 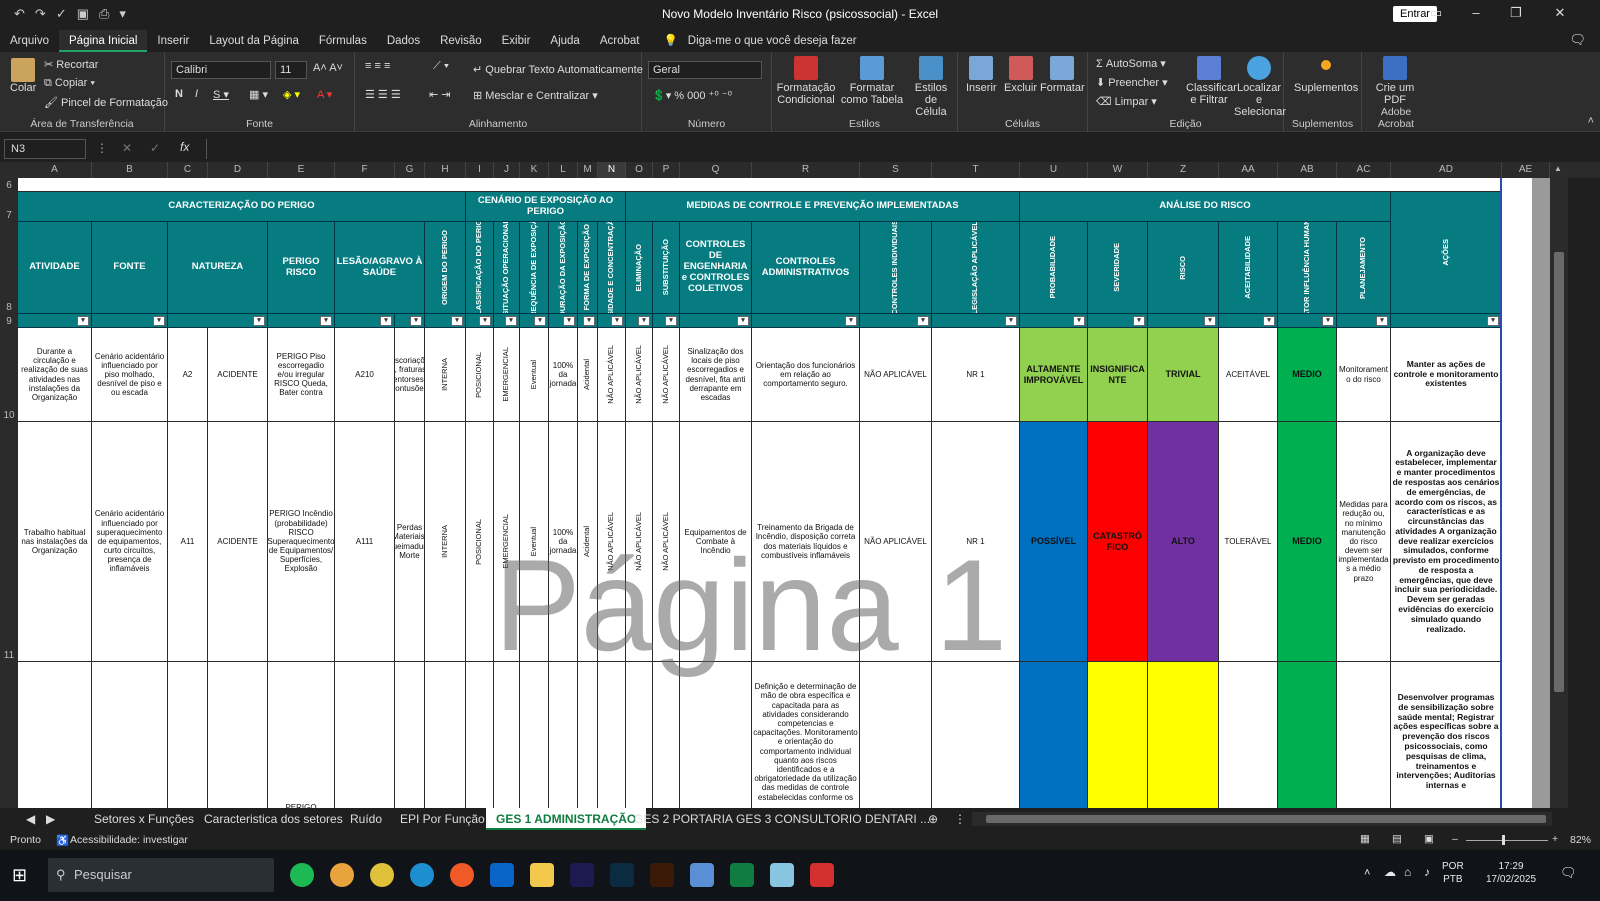 I want to click on currency-icon: 💲▾ % 000 ⁺⁰ ⁻⁰, so click(x=692, y=95).